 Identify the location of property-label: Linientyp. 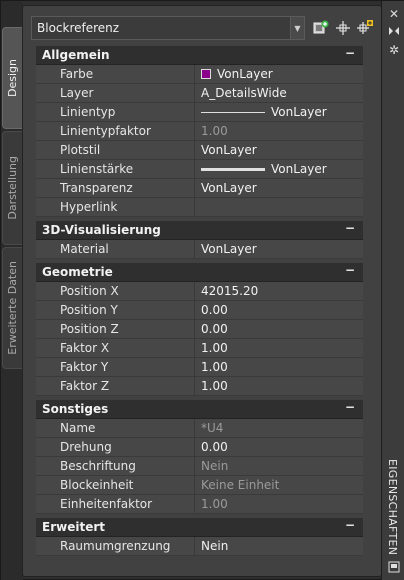
(115, 112).